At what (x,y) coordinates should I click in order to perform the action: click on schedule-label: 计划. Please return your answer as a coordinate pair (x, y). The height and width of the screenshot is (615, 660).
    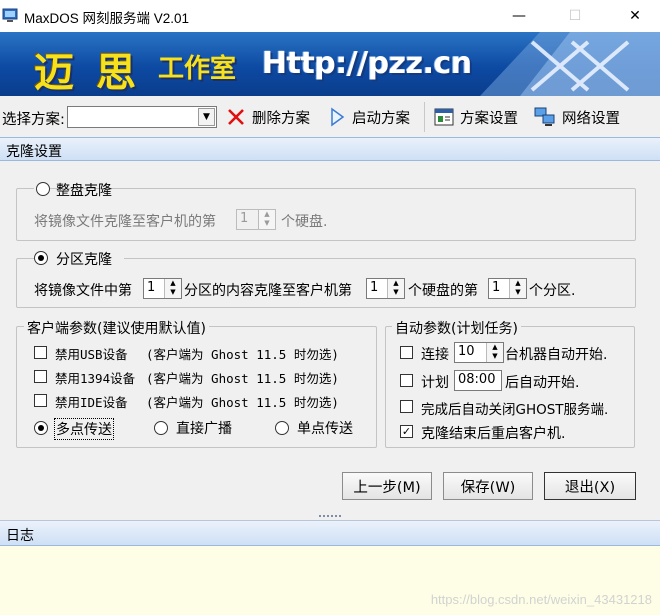
    Looking at the image, I should click on (435, 383).